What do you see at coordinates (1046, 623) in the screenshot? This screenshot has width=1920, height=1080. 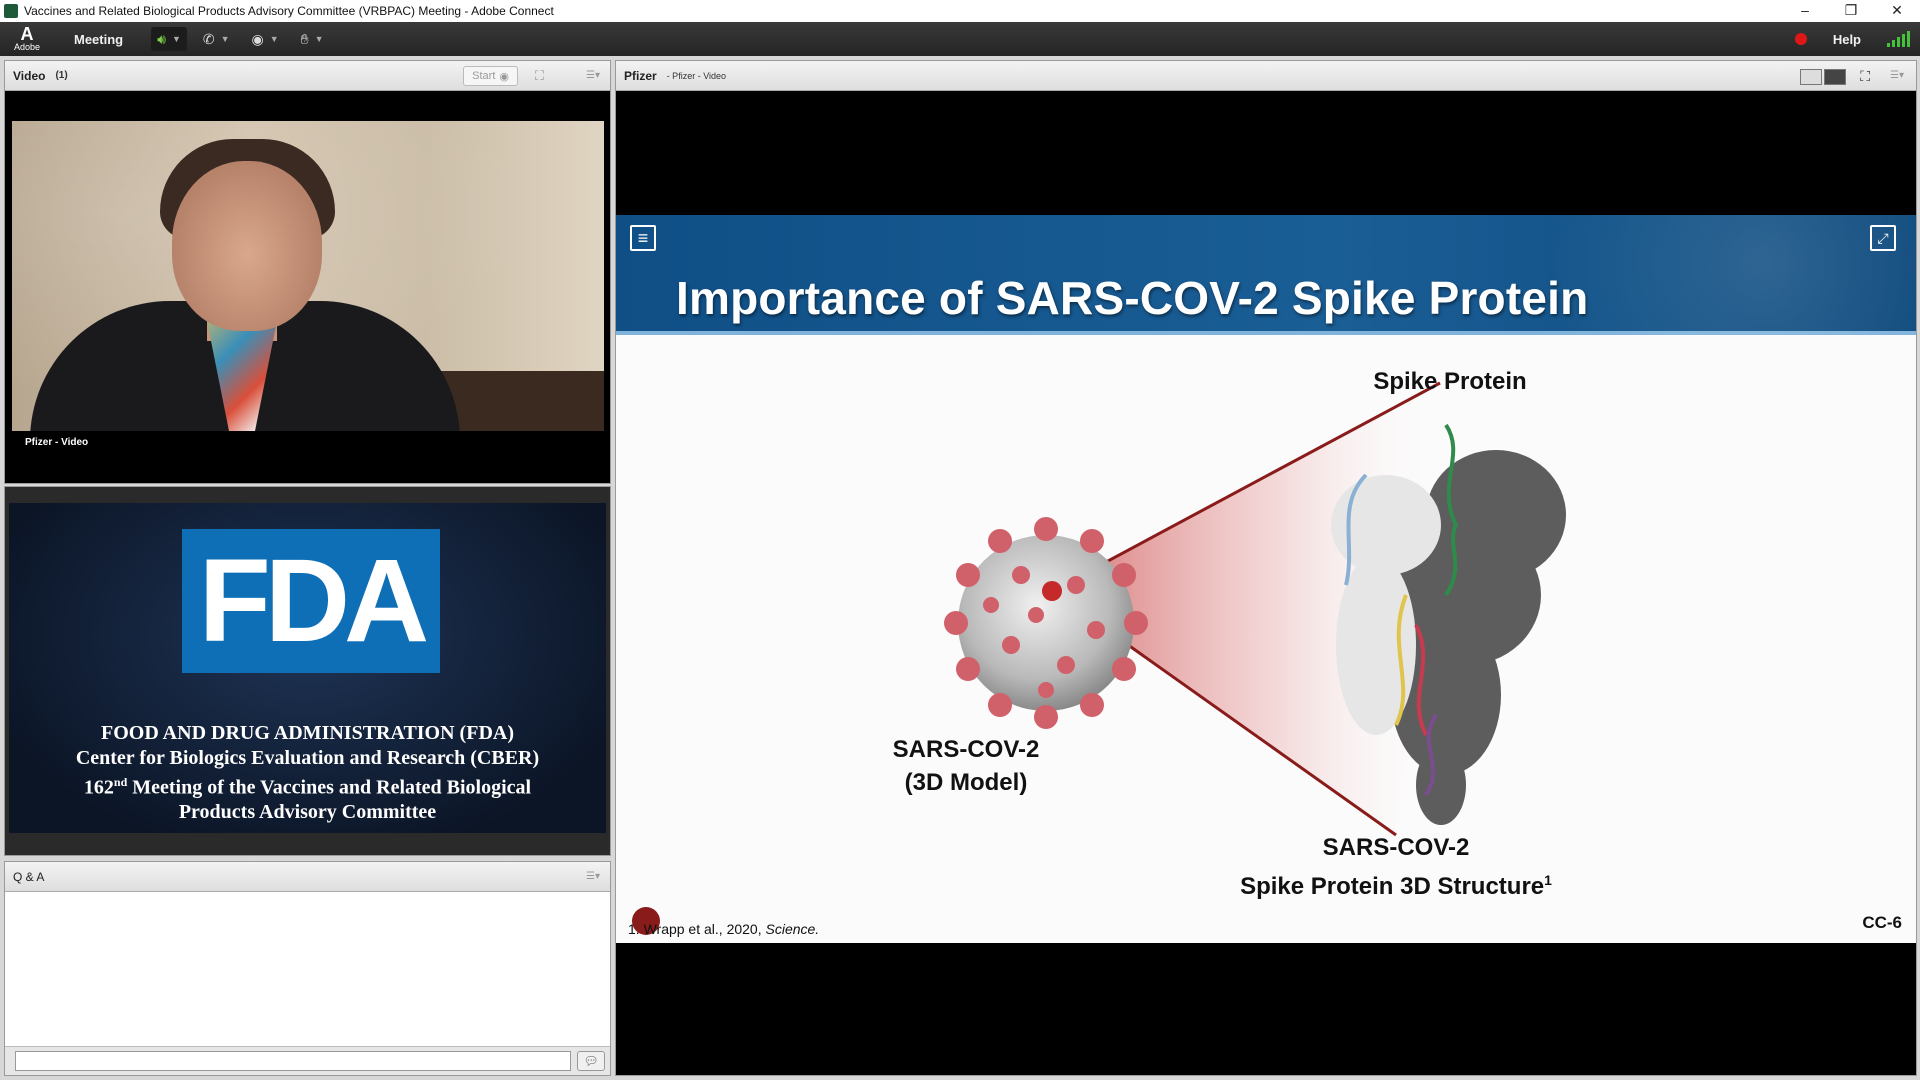 I see `sars-cov-2-virus-illustration` at bounding box center [1046, 623].